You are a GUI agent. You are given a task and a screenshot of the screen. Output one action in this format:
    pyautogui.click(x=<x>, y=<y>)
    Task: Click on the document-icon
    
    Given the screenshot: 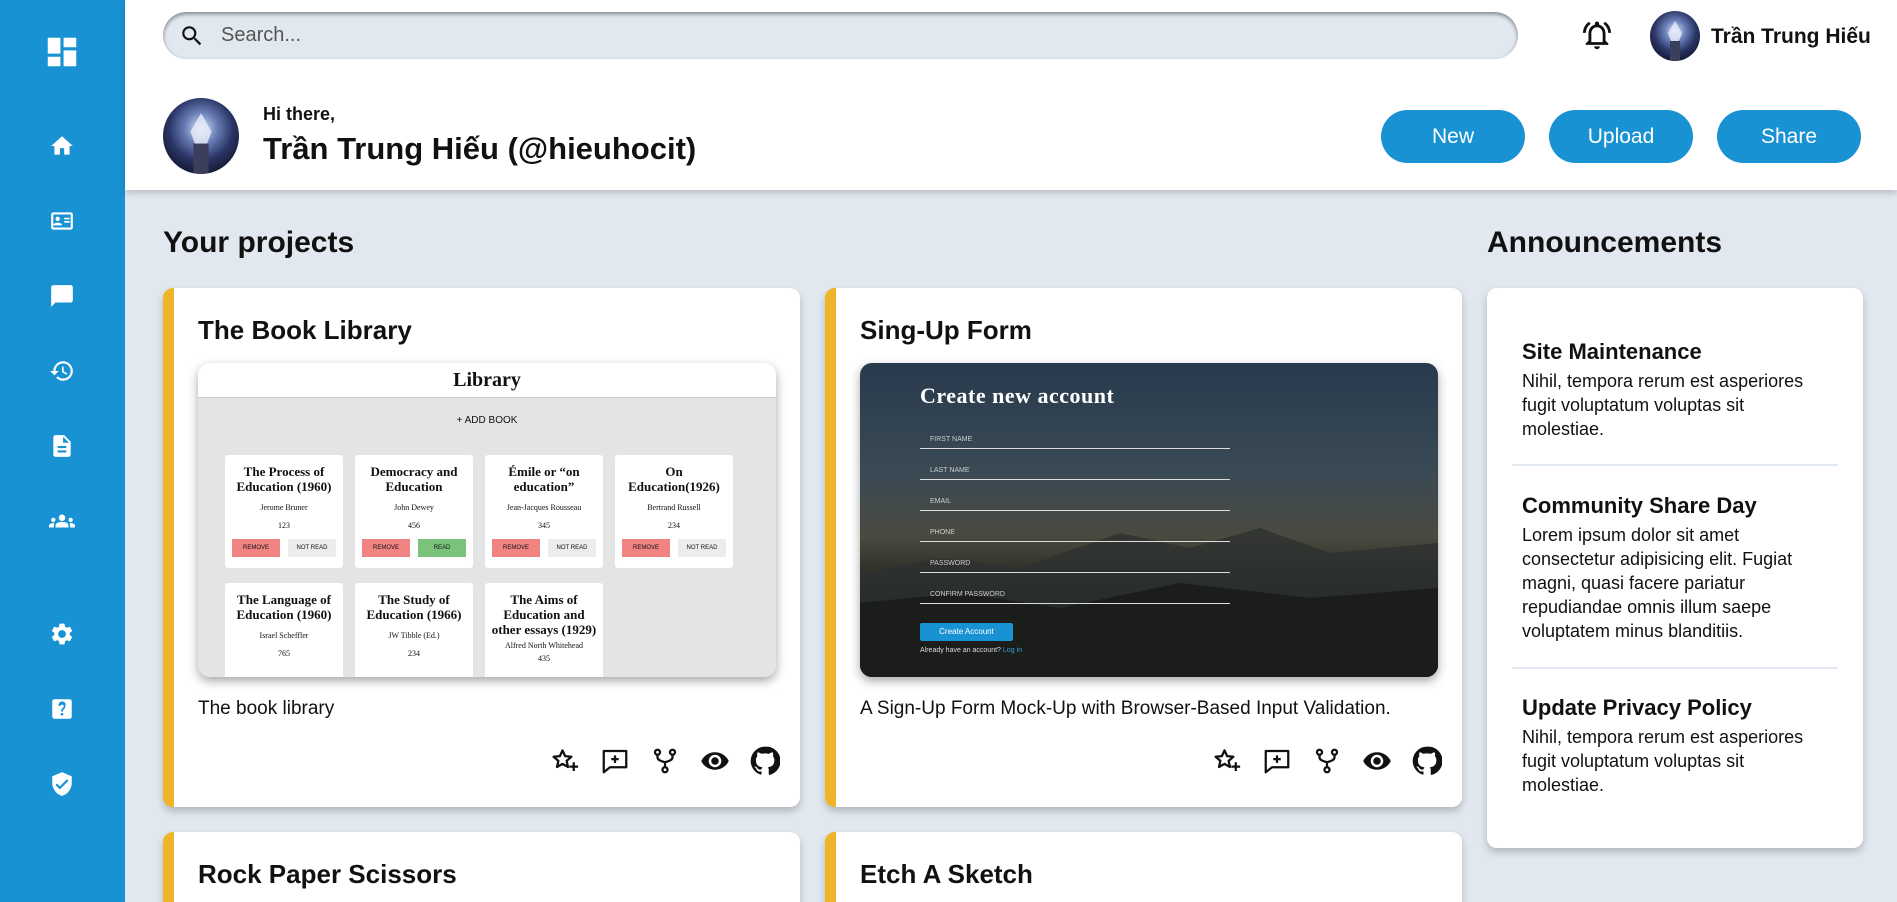 What is the action you would take?
    pyautogui.click(x=62, y=446)
    